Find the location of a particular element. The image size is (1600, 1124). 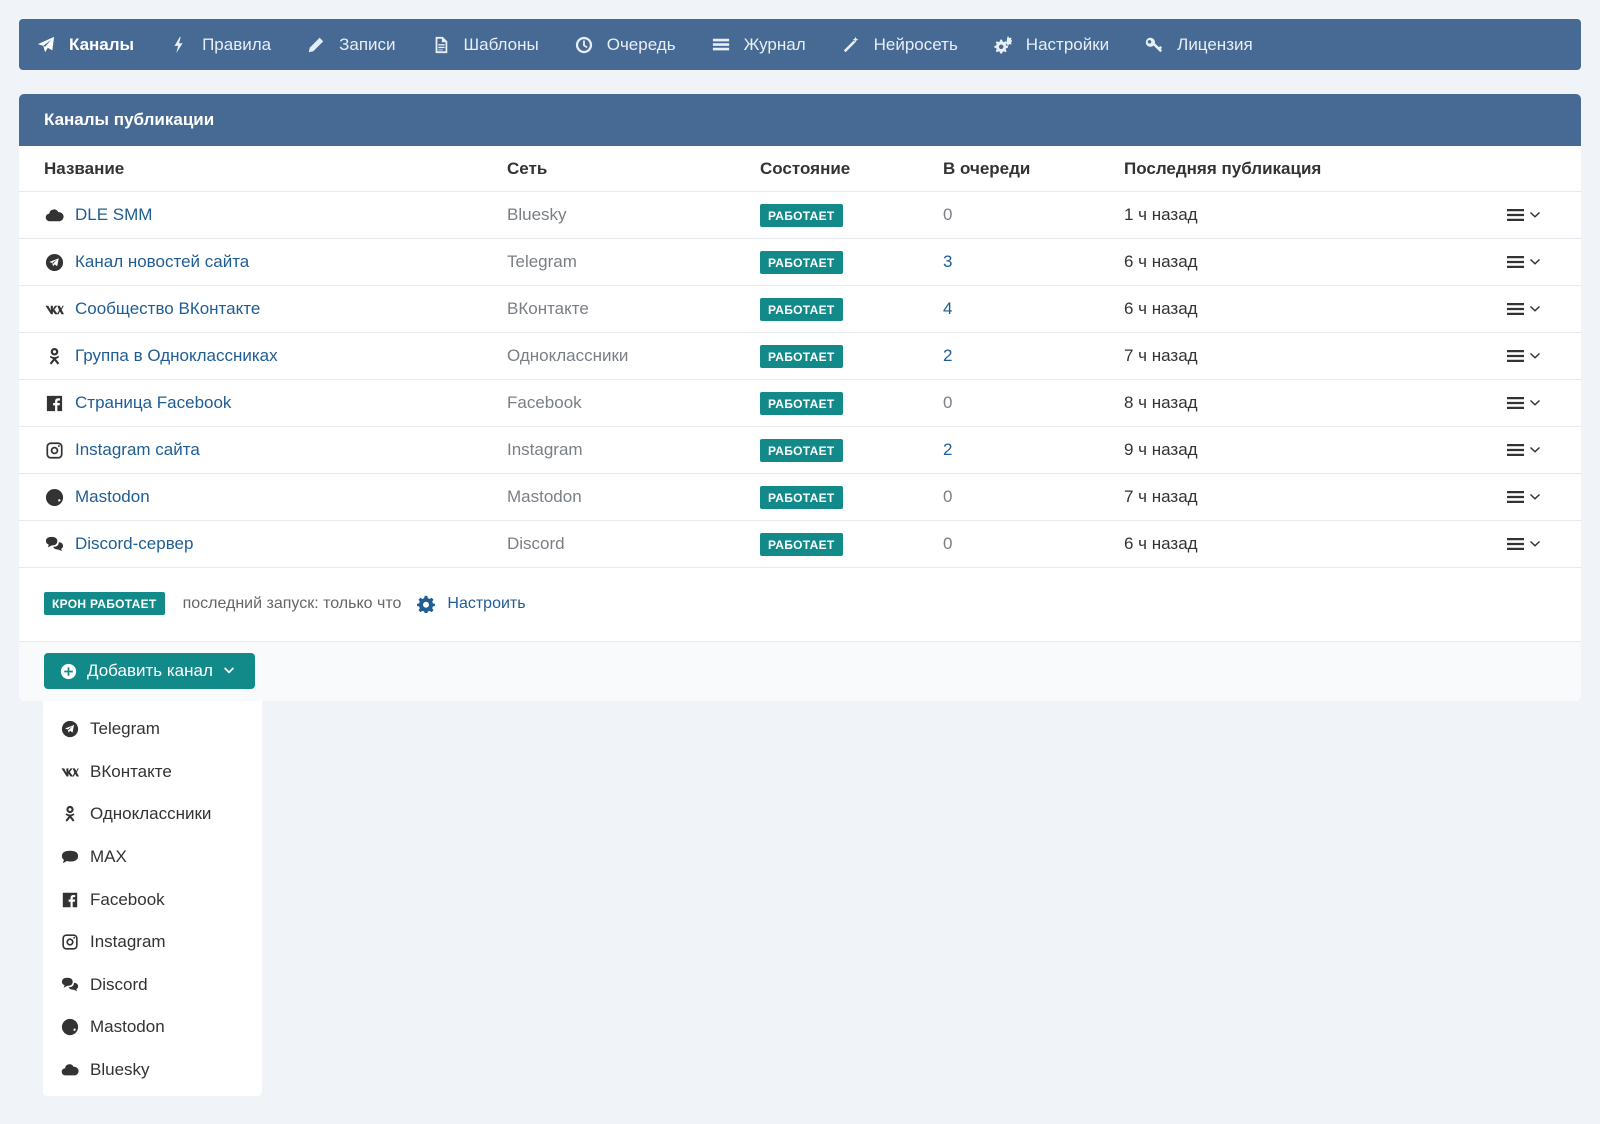

channel-name-link: DLE SMM is located at coordinates (113, 215).